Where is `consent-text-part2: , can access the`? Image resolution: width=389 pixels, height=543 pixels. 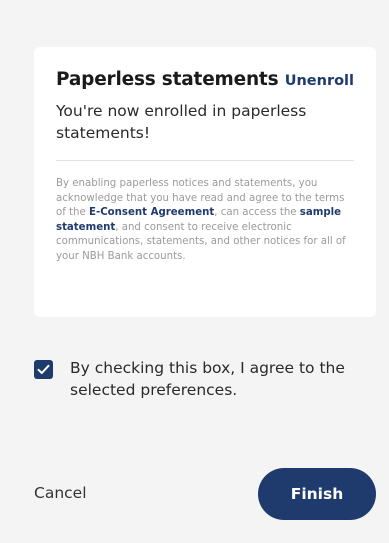
consent-text-part2: , can access the is located at coordinates (257, 213).